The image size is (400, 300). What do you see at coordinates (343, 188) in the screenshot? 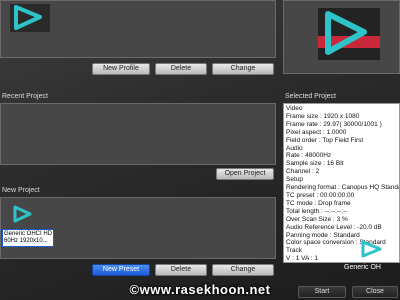
I see `detail-line: Rendering format : Canopus HQ Standard` at bounding box center [343, 188].